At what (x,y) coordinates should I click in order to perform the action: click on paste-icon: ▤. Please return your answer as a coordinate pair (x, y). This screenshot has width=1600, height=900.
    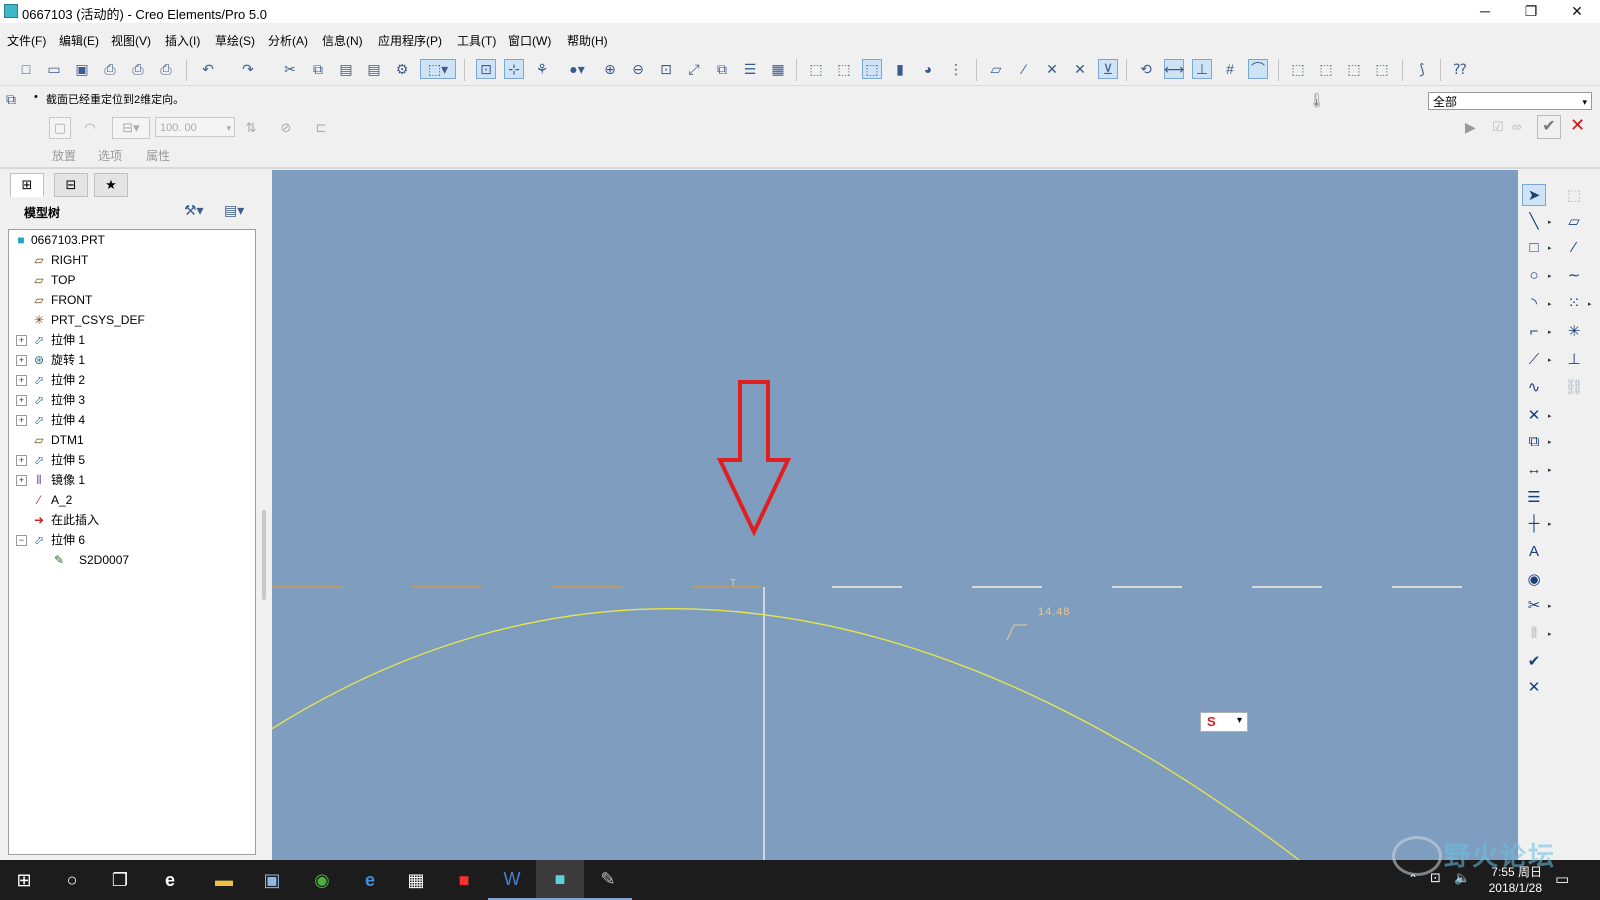
    Looking at the image, I should click on (346, 69).